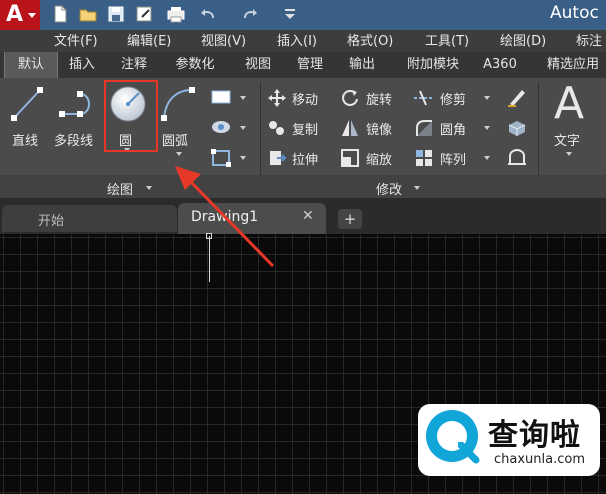  I want to click on application-menu-button: A, so click(20, 15).